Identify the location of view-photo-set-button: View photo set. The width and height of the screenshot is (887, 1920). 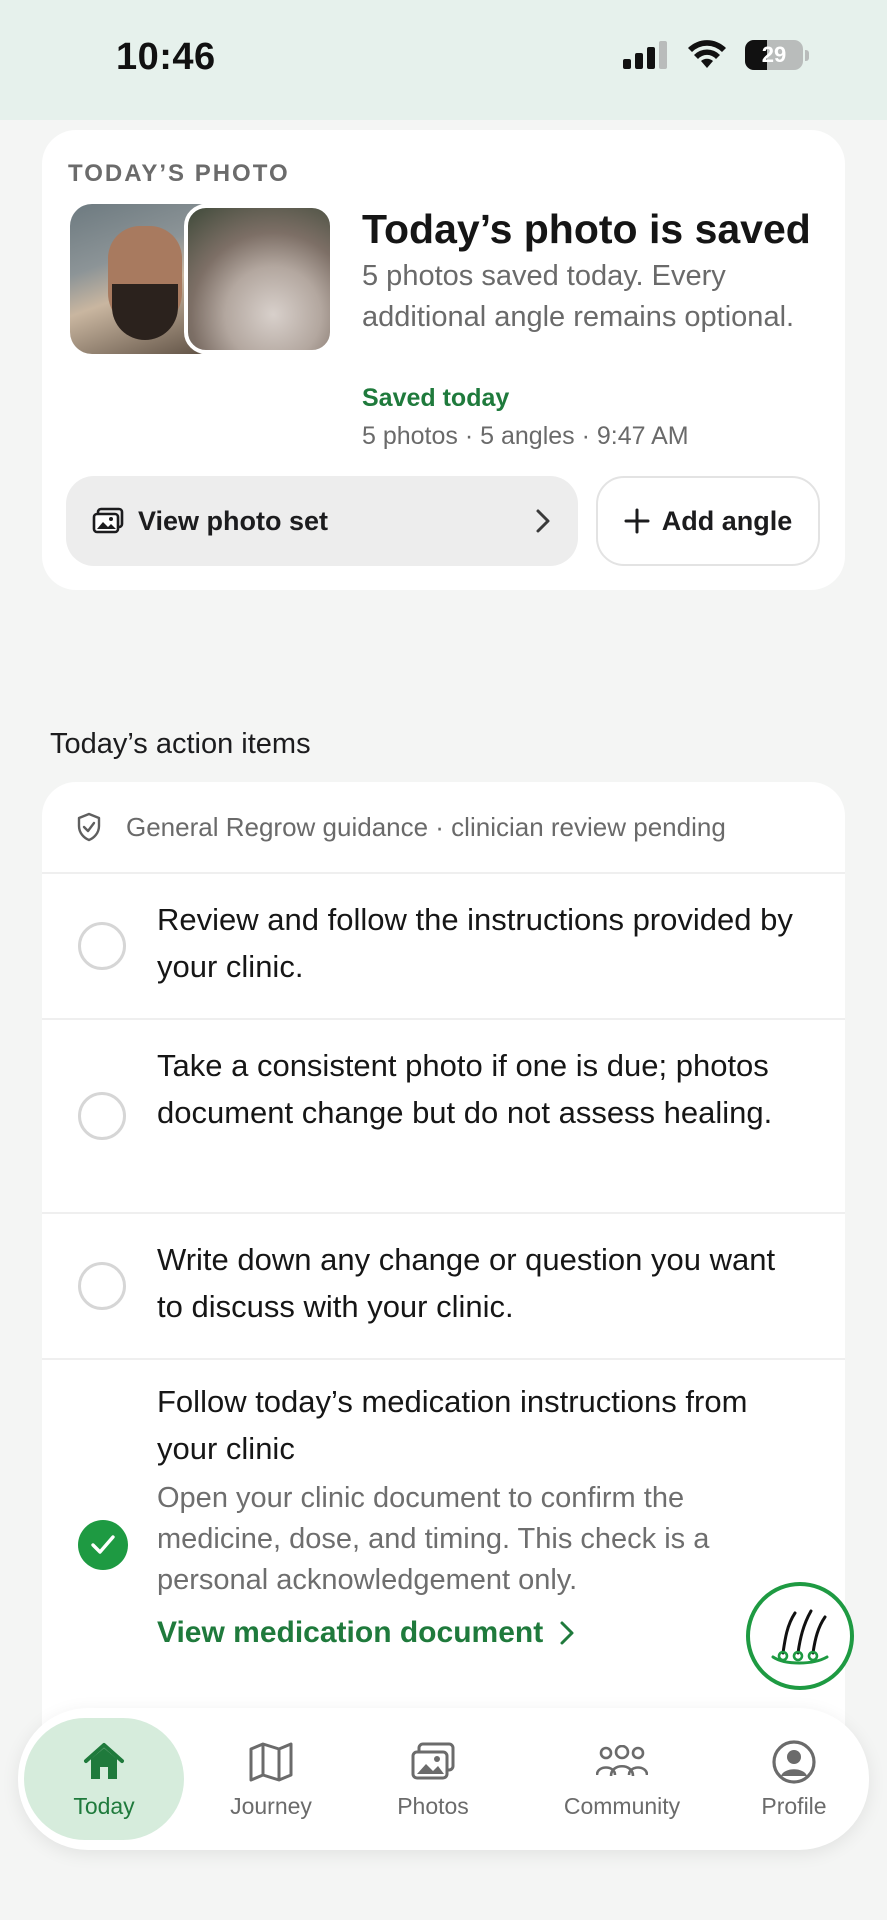
(322, 521).